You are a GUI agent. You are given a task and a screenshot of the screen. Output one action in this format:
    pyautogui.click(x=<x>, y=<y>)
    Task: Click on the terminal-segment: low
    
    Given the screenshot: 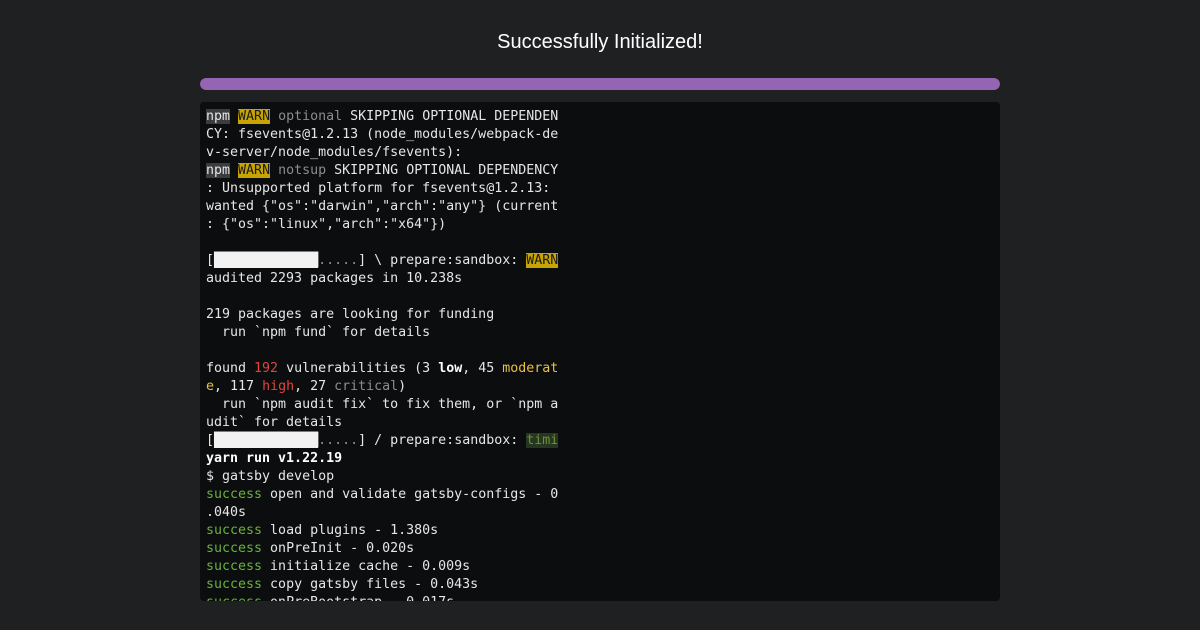 What is the action you would take?
    pyautogui.click(x=450, y=368)
    